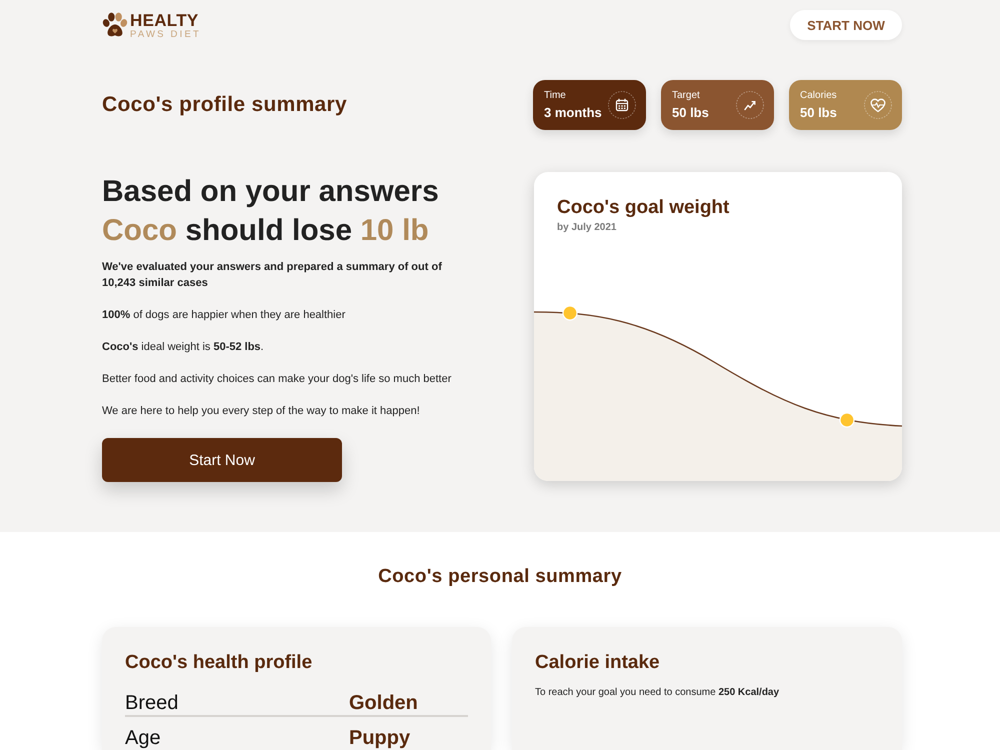 This screenshot has height=750, width=1000. Describe the element at coordinates (500, 577) in the screenshot. I see `section-title: Coco's personal summary` at that location.